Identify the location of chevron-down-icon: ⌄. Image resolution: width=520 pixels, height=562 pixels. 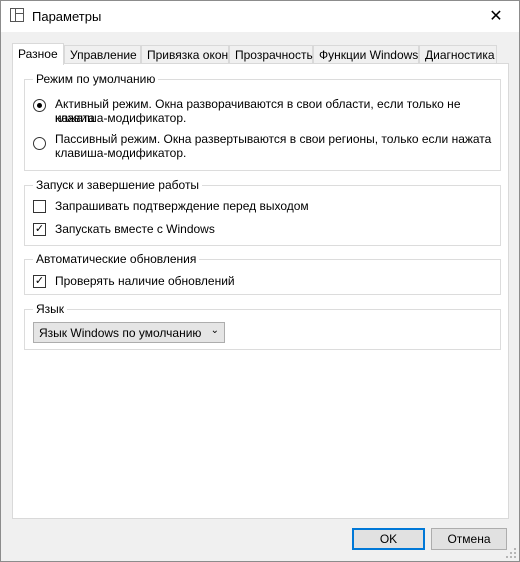
(214, 330).